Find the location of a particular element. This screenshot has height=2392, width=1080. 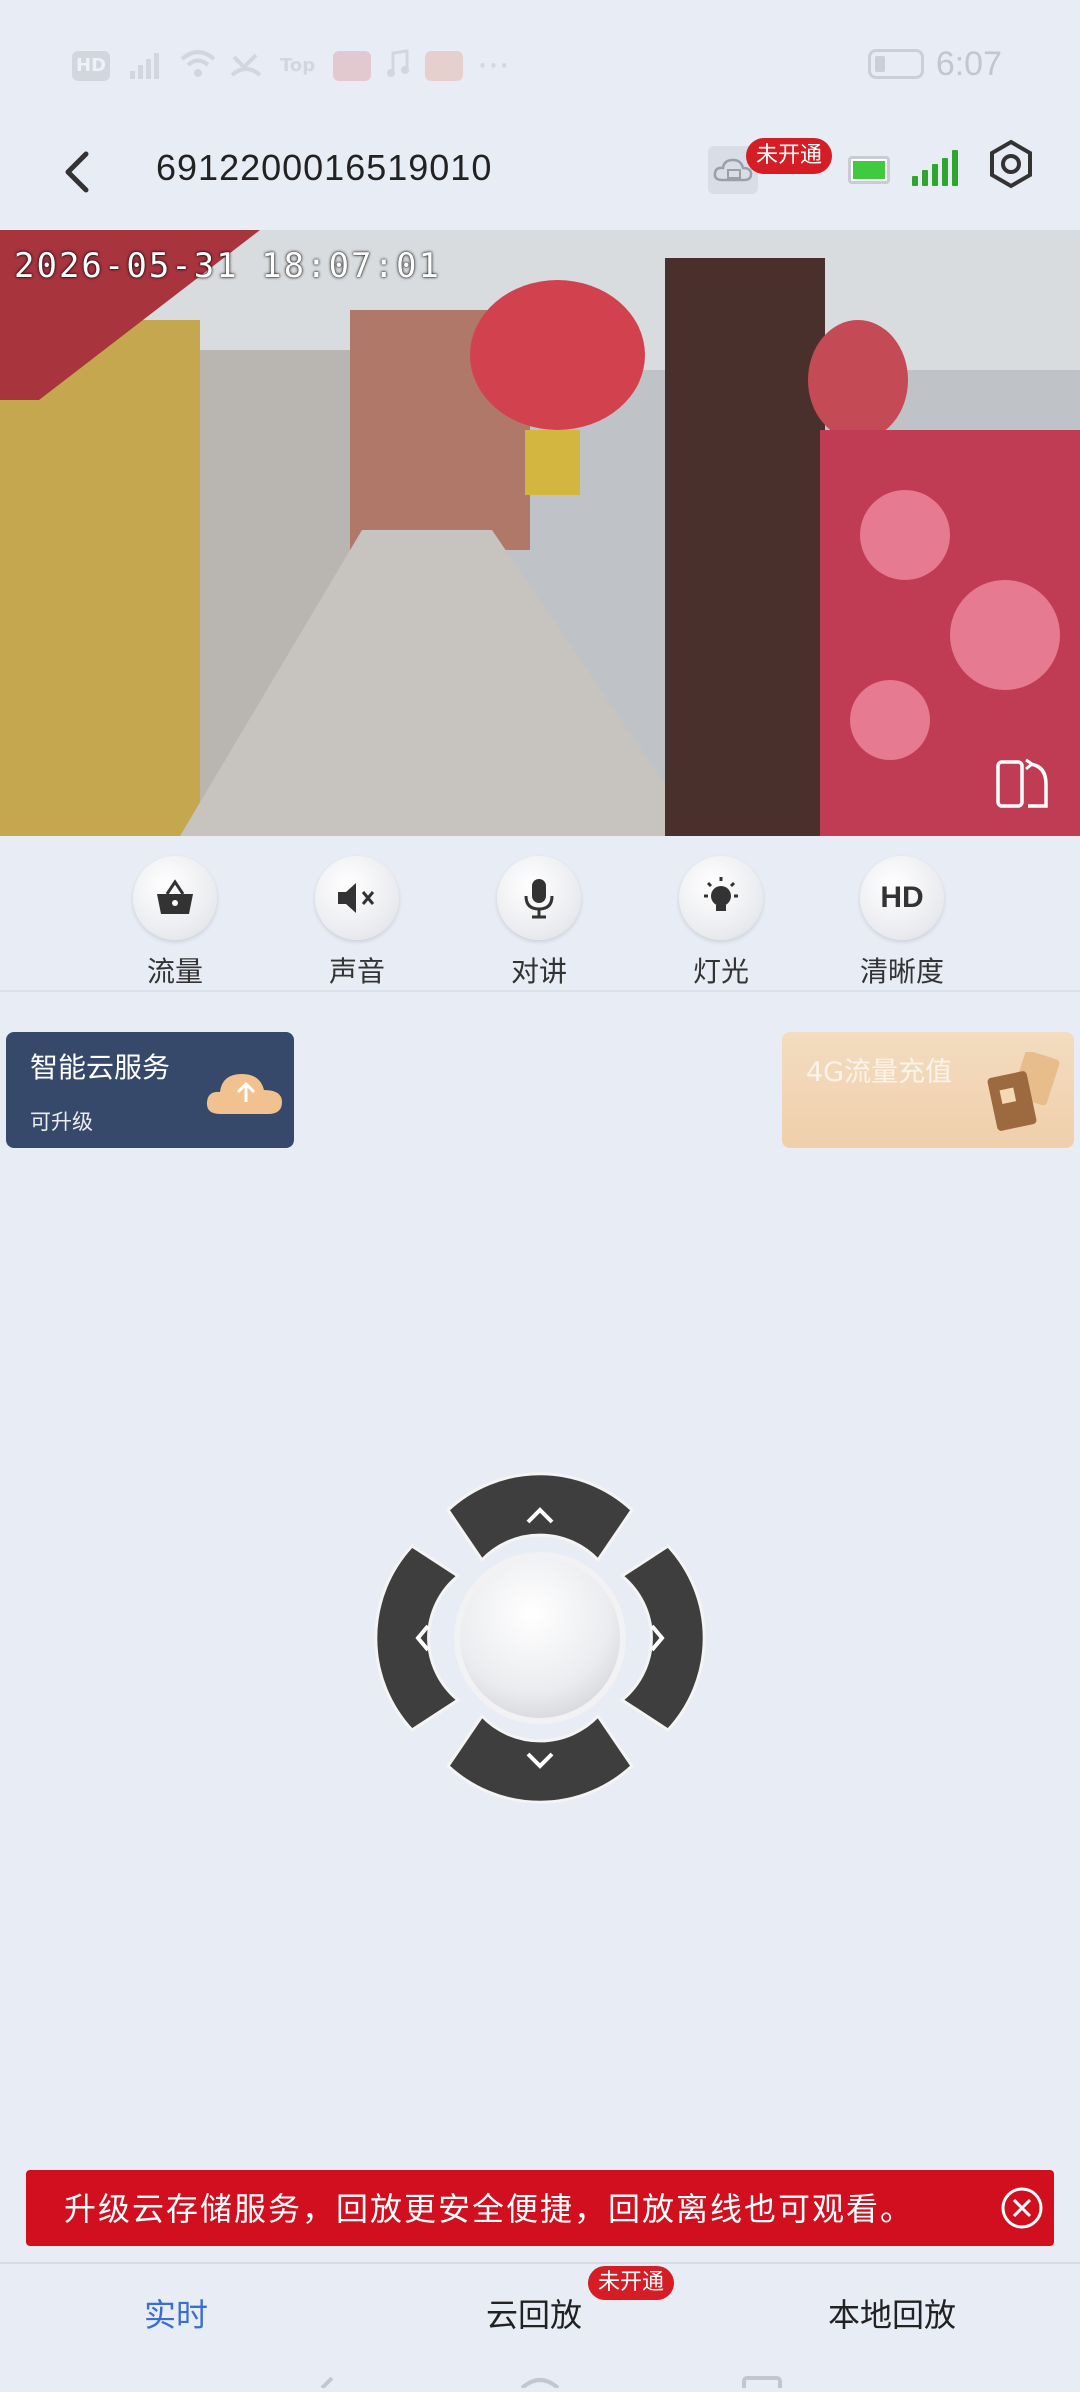

system-nav-bar is located at coordinates (540, 2378).